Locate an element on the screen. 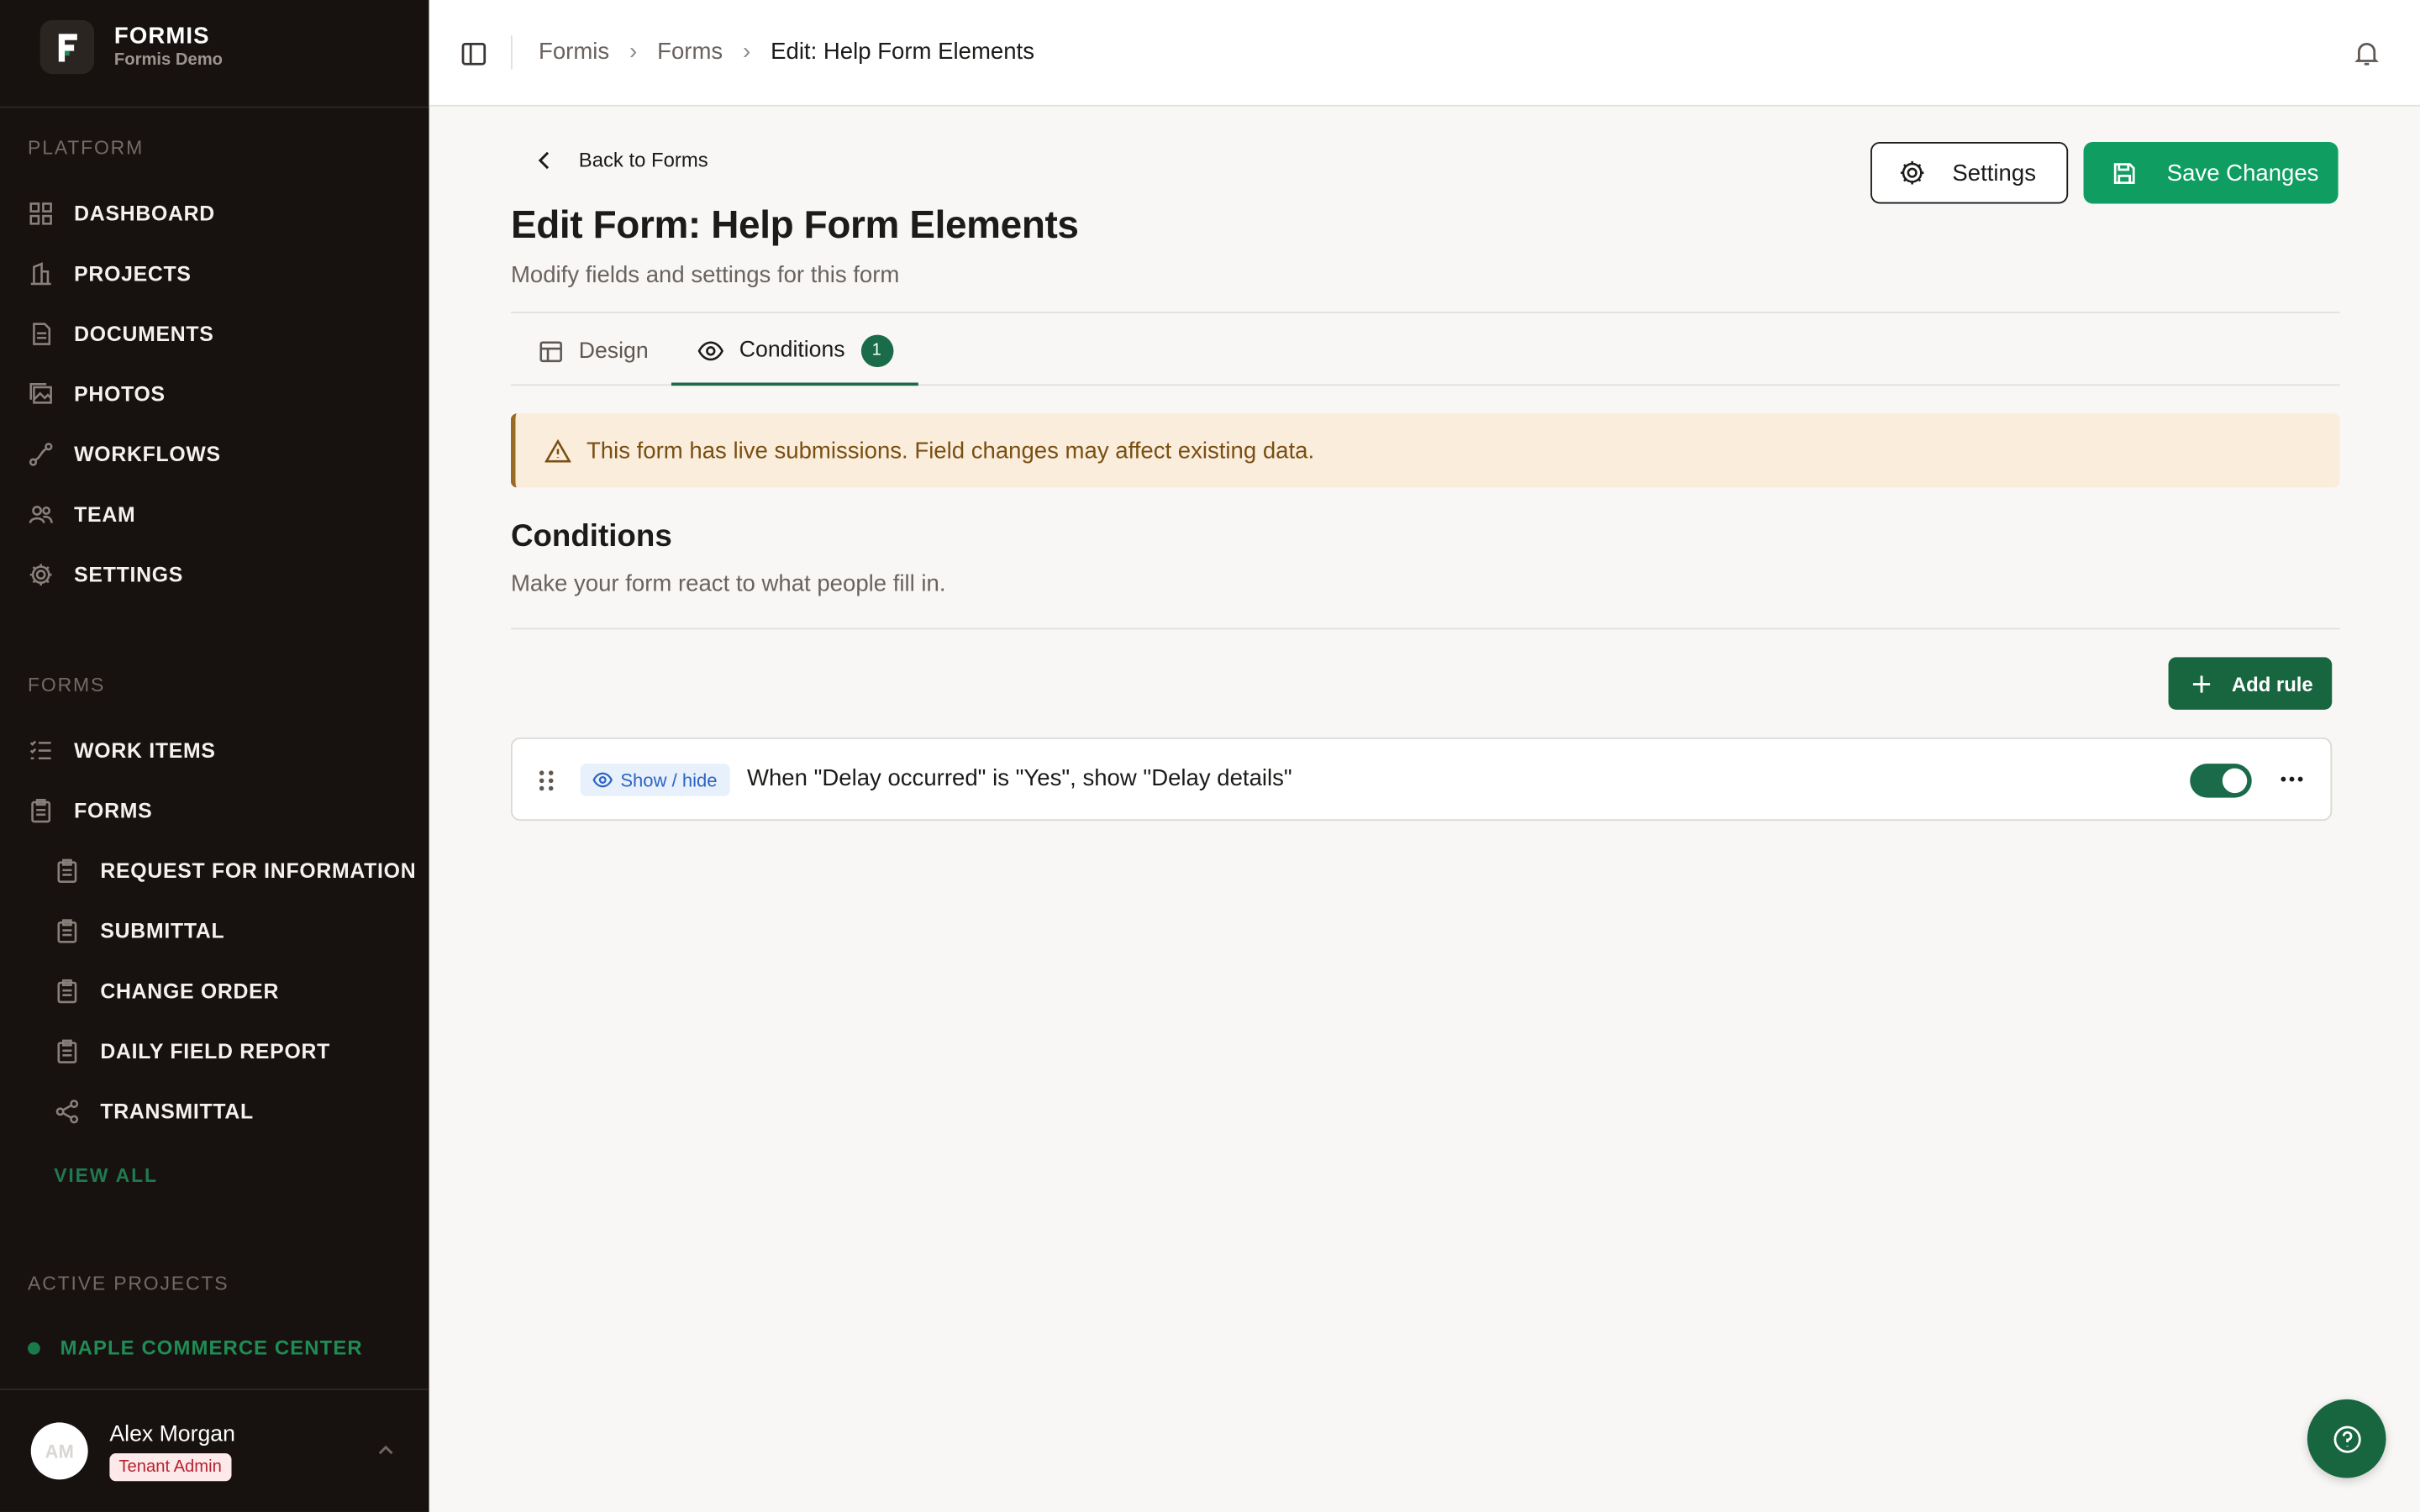  workflow-icon is located at coordinates (41, 454).